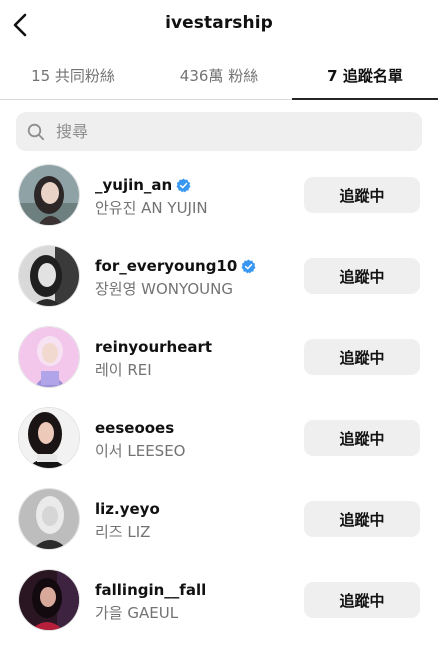 This screenshot has height=649, width=438. I want to click on full-name: 안유진 AN YUJIN, so click(151, 208).